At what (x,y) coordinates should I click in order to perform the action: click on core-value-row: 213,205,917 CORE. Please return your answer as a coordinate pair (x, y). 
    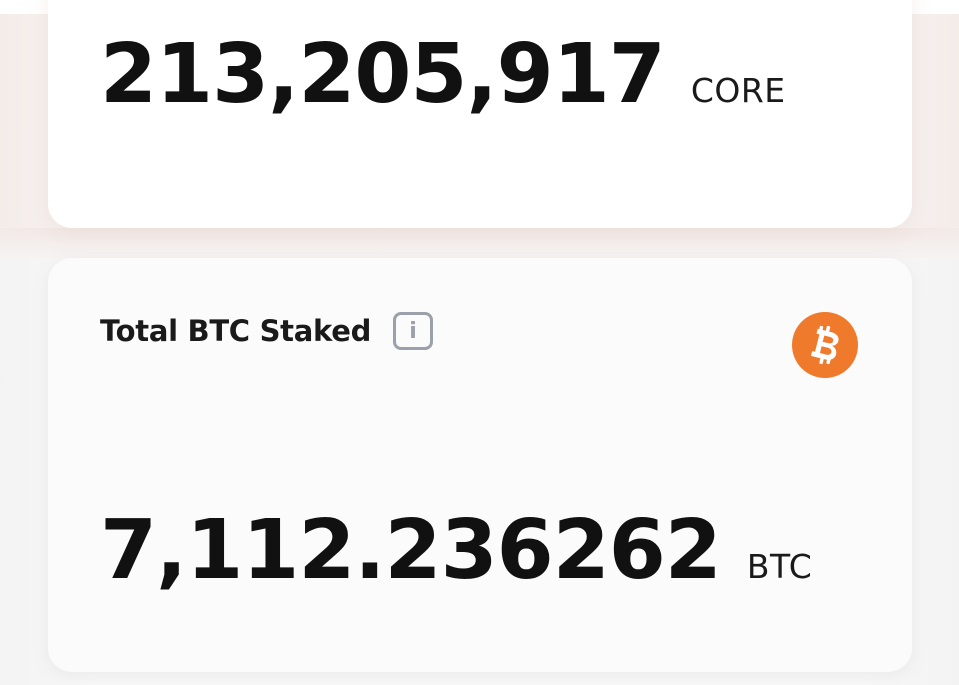
    Looking at the image, I should click on (443, 75).